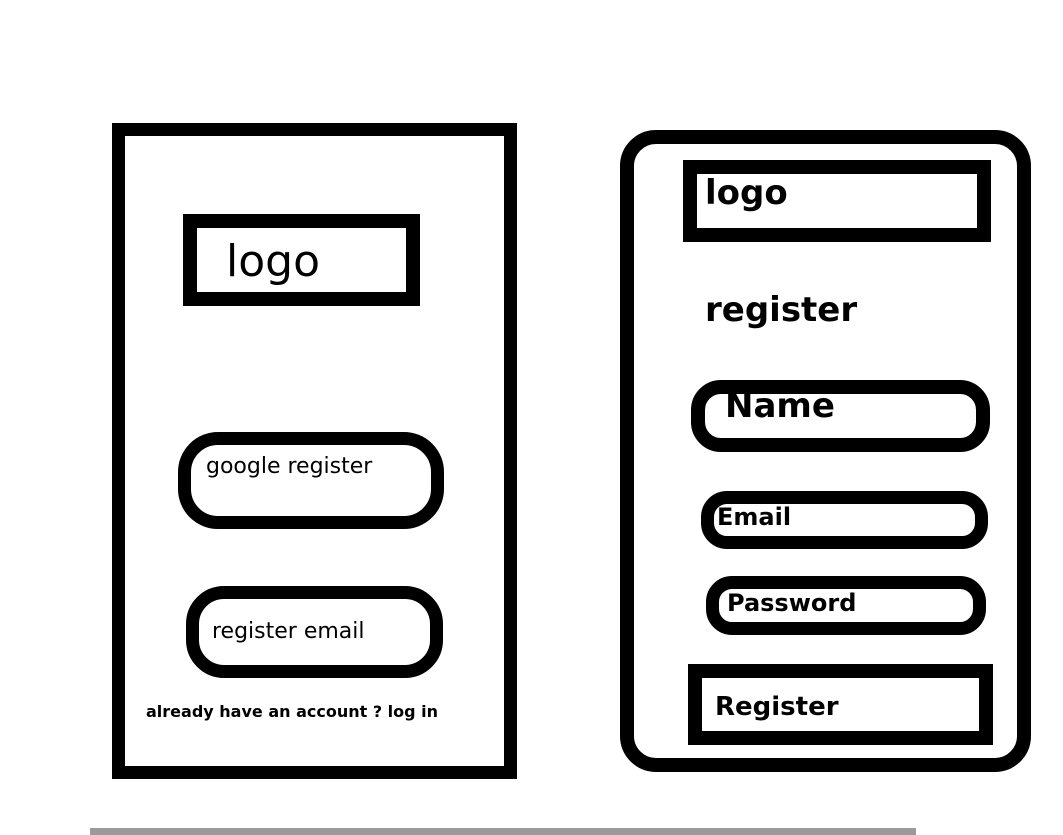 This screenshot has width=1063, height=835. What do you see at coordinates (288, 631) in the screenshot?
I see `register-email-label: register email` at bounding box center [288, 631].